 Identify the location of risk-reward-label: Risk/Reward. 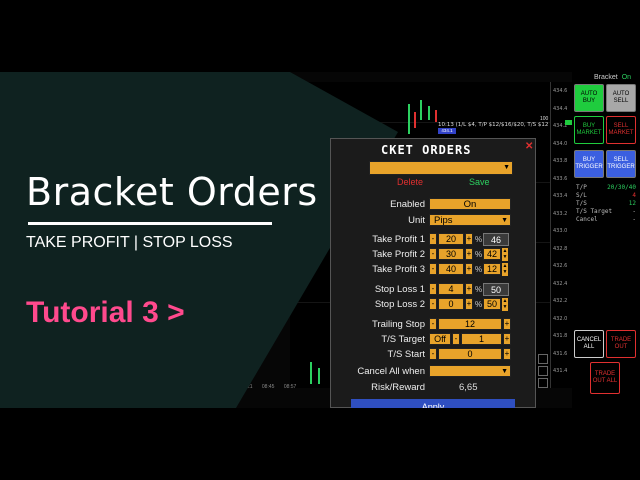
(398, 387).